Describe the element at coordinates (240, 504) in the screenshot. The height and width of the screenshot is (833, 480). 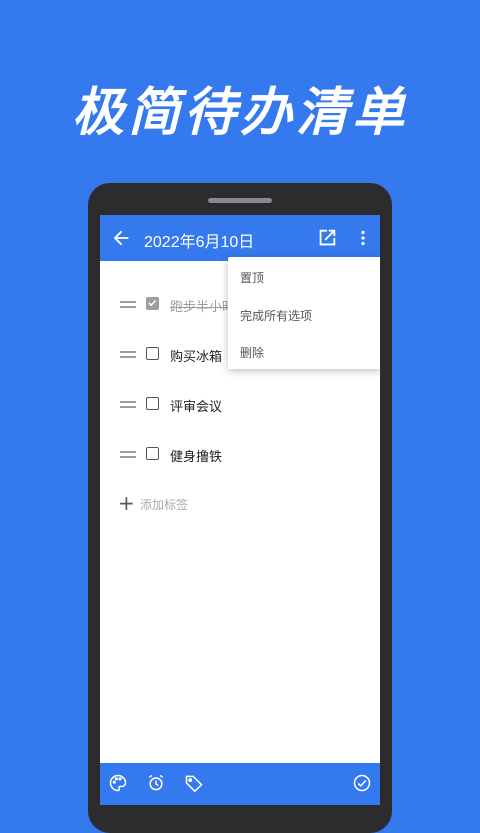
I see `add-tag-button: + 添加标签` at that location.